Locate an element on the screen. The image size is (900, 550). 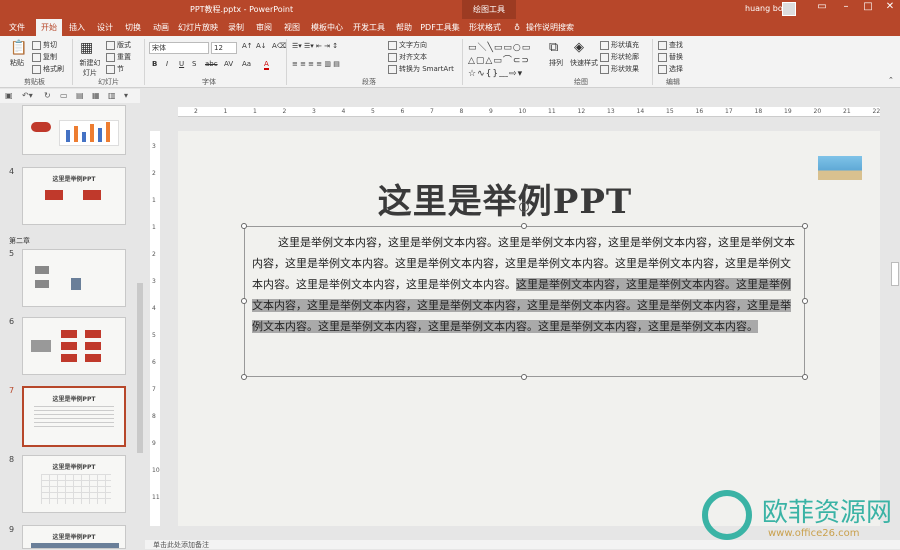
tab-developer: 开发工具 is located at coordinates (369, 27).